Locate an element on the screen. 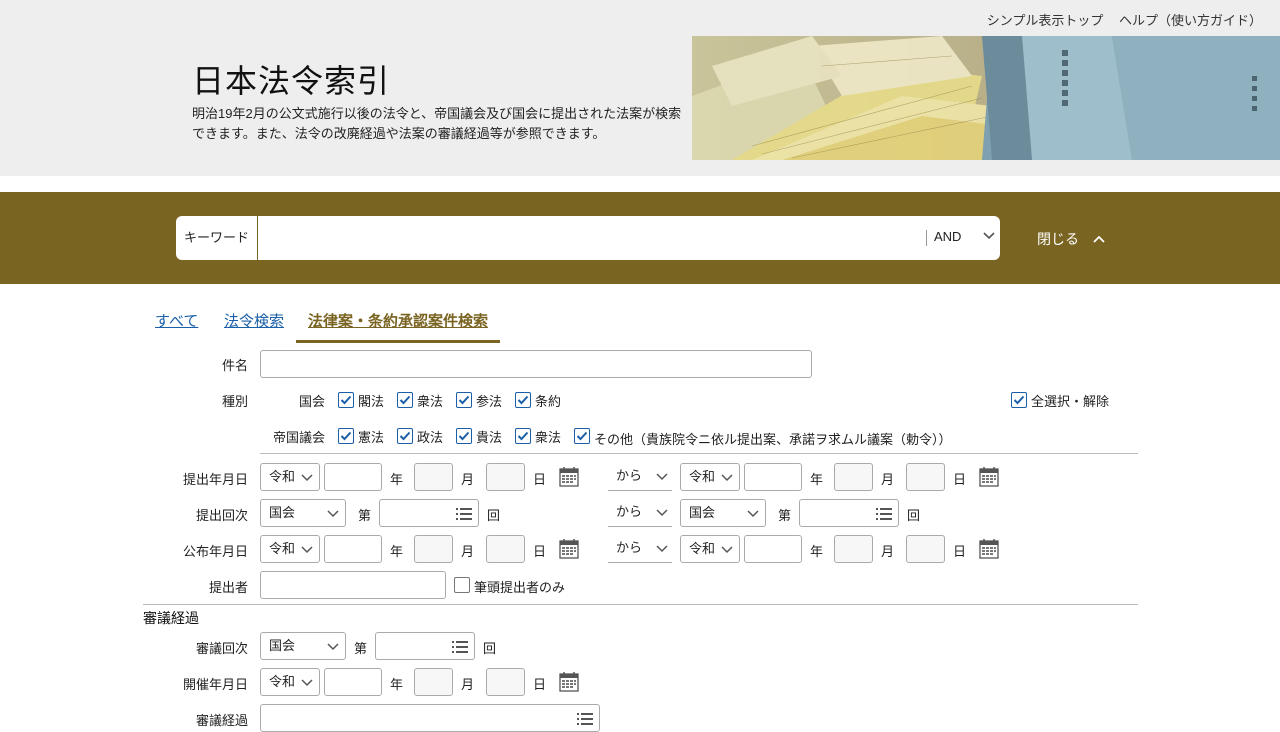 The image size is (1280, 732). meeting-year-input is located at coordinates (353, 682).